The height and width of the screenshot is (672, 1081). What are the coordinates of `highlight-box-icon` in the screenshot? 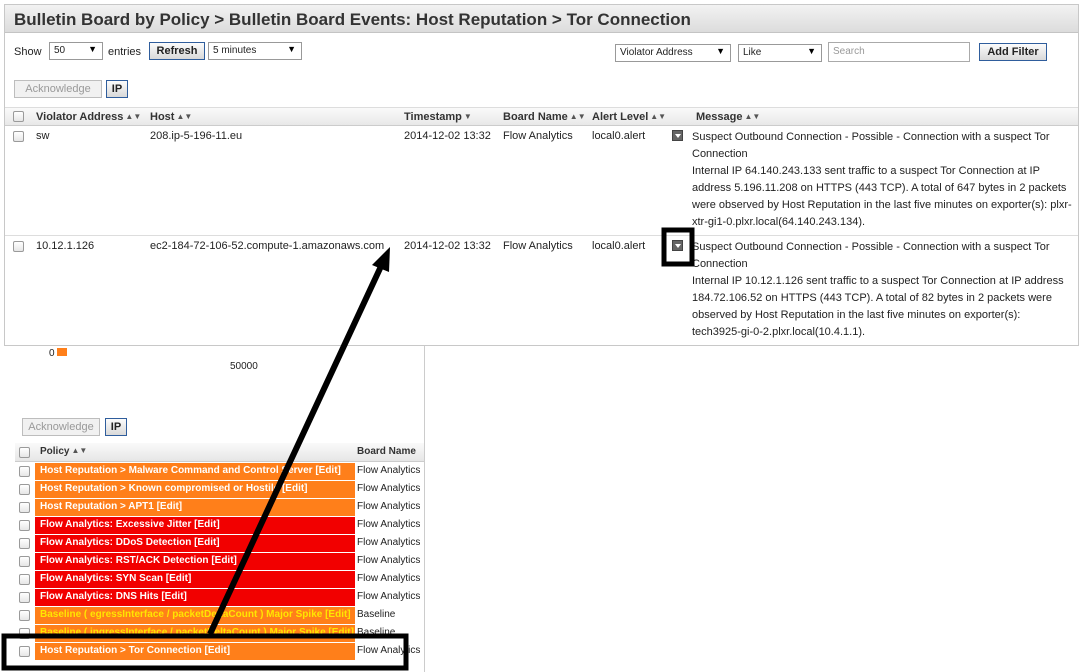 It's located at (678, 247).